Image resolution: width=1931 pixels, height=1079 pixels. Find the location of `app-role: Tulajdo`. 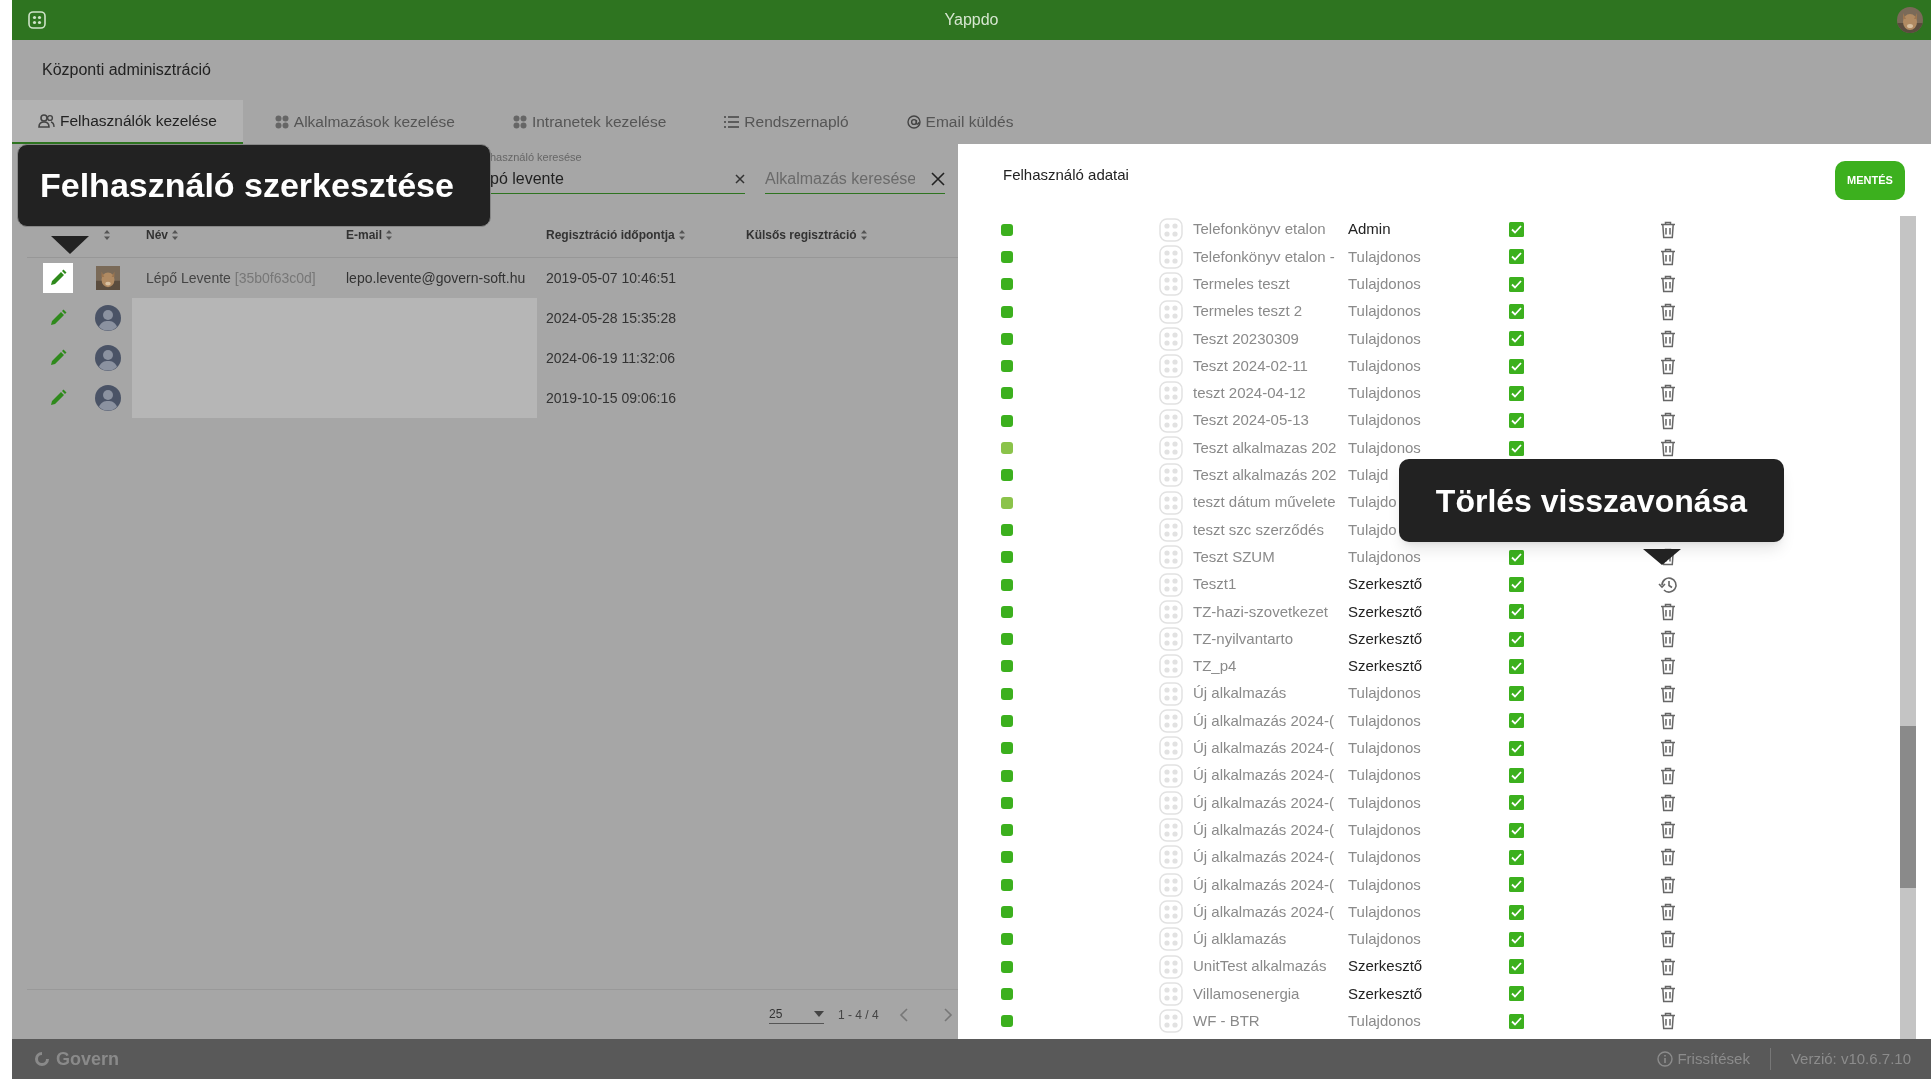

app-role: Tulajdo is located at coordinates (1372, 529).